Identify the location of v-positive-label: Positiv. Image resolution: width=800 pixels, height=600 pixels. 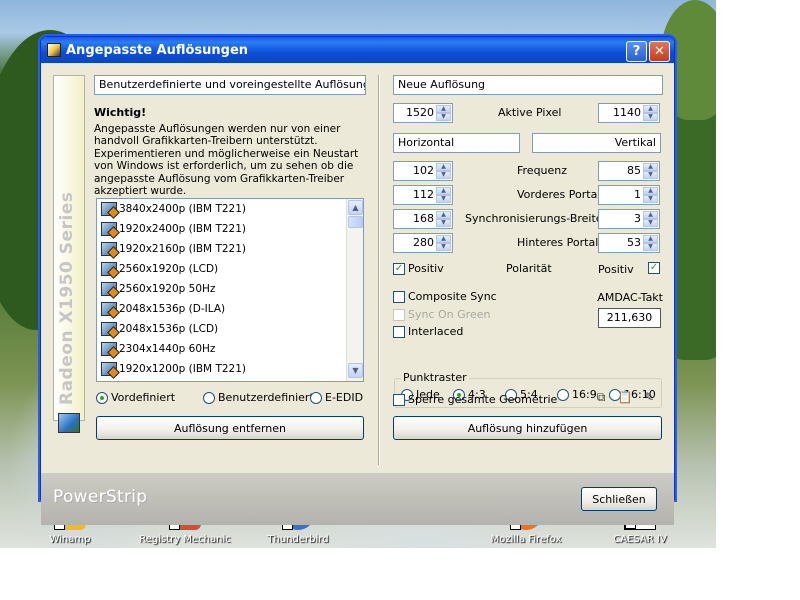
(616, 269).